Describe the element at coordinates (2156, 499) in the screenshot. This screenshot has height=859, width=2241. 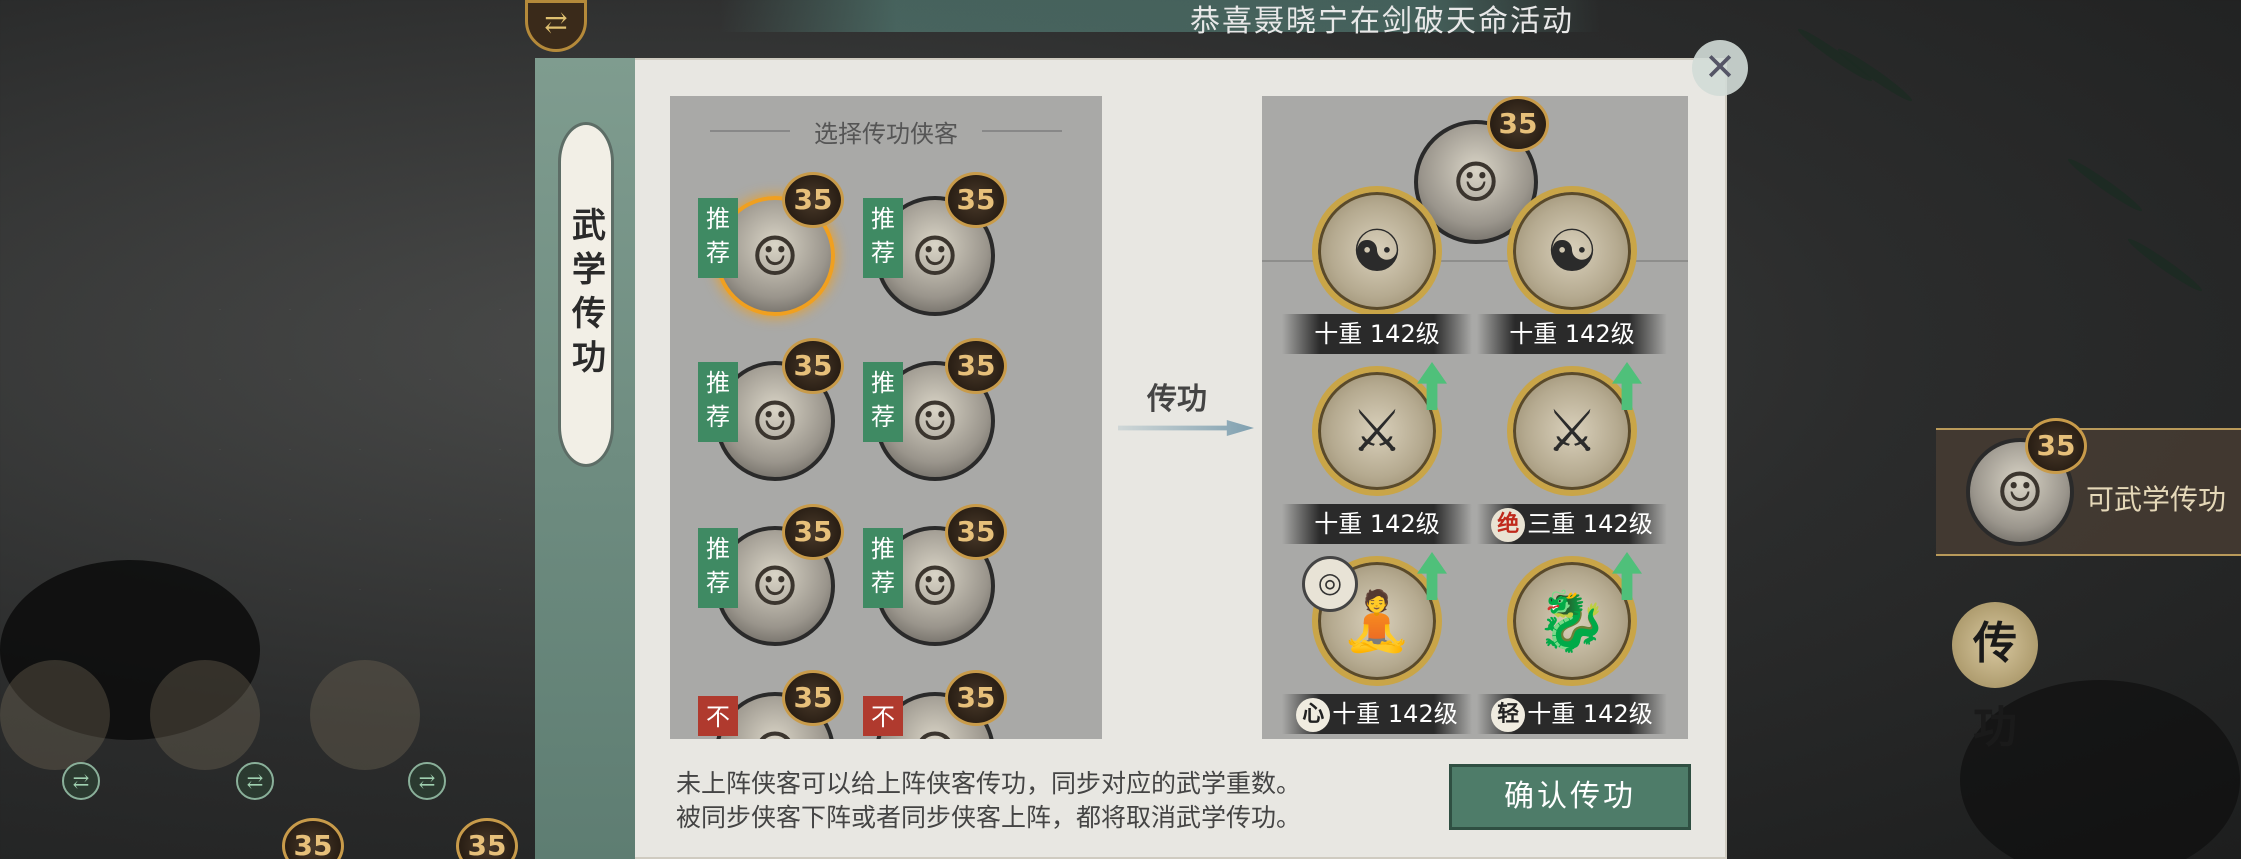
I see `transferable-label: 可武学传功` at that location.